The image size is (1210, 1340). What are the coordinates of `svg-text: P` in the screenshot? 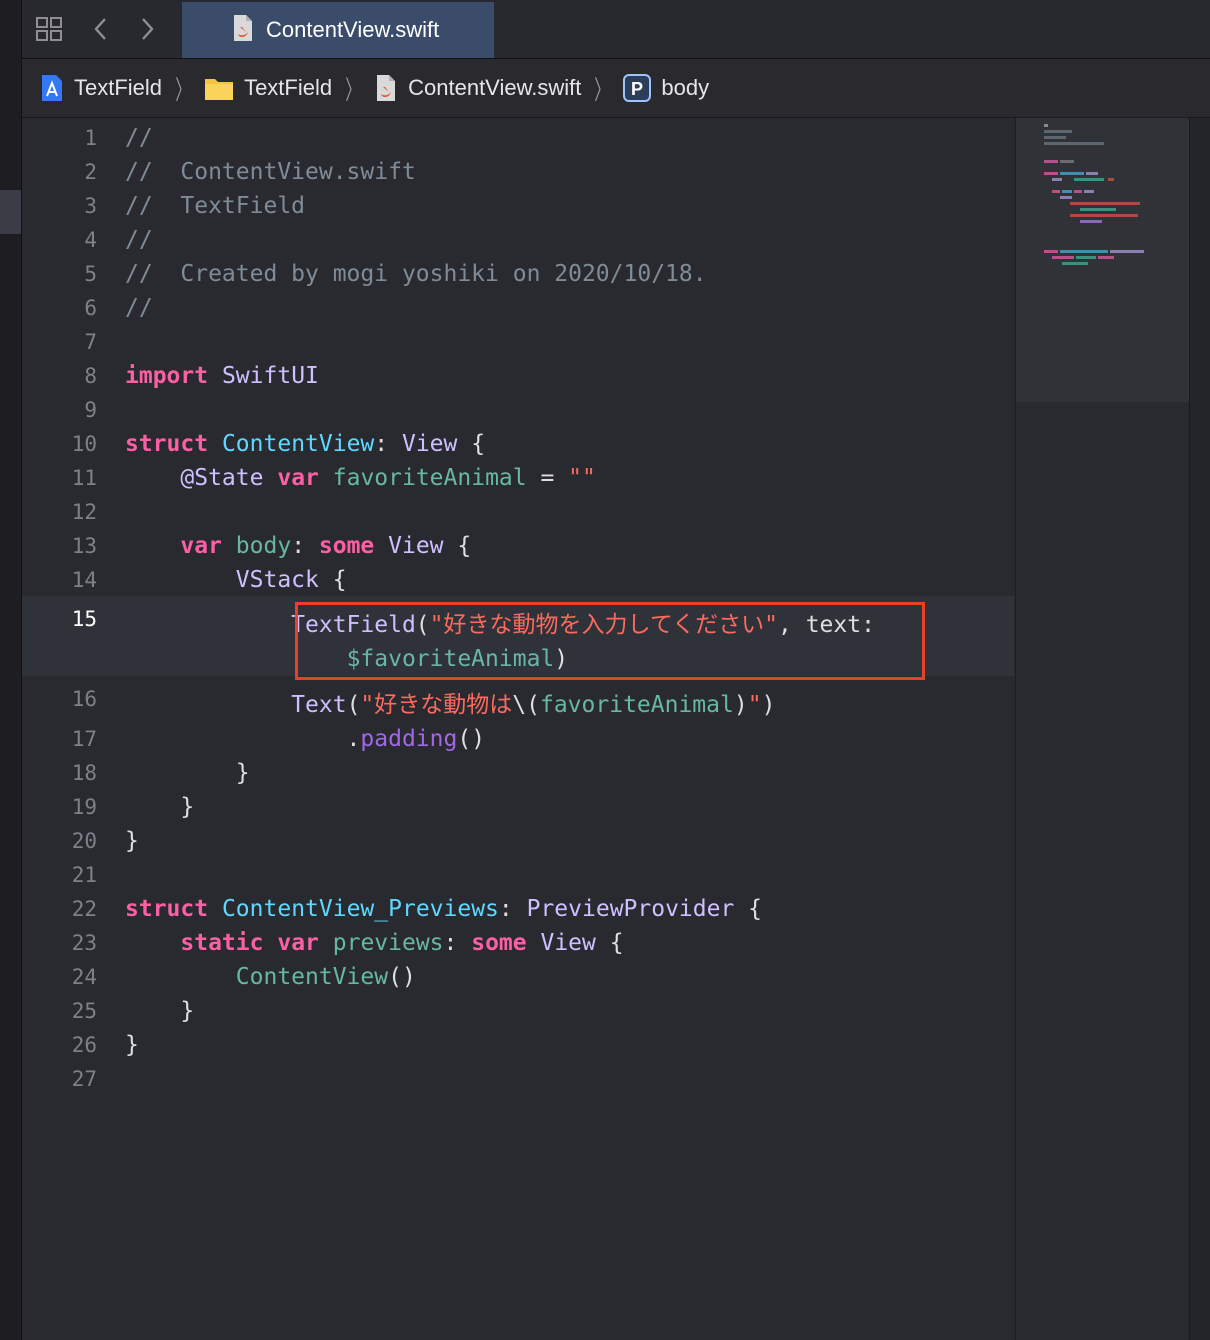 It's located at (637, 89).